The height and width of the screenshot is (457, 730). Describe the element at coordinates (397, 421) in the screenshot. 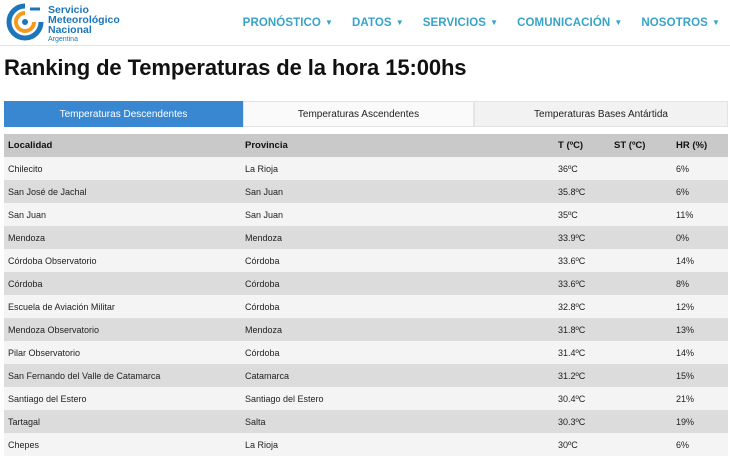

I see `cell-provincia: Salta` at that location.